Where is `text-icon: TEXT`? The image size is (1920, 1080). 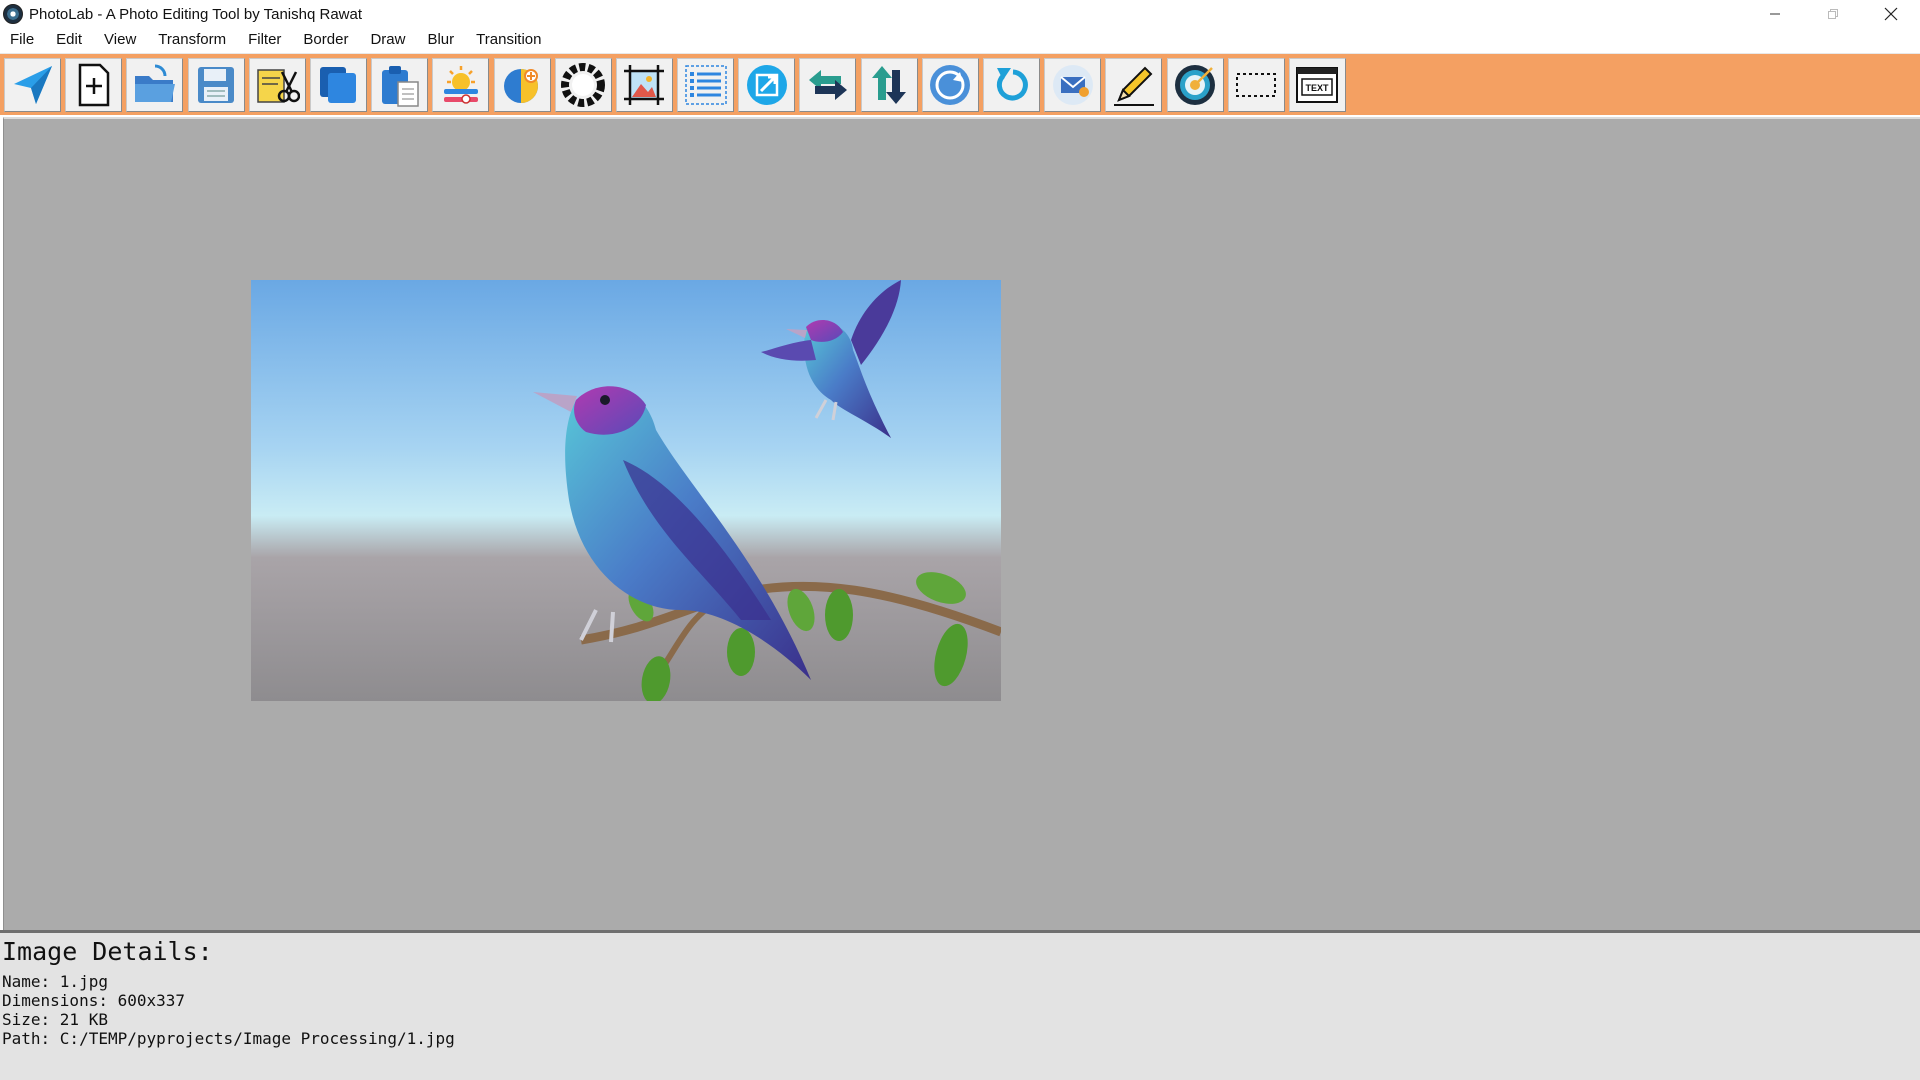
text-icon: TEXT is located at coordinates (1317, 84).